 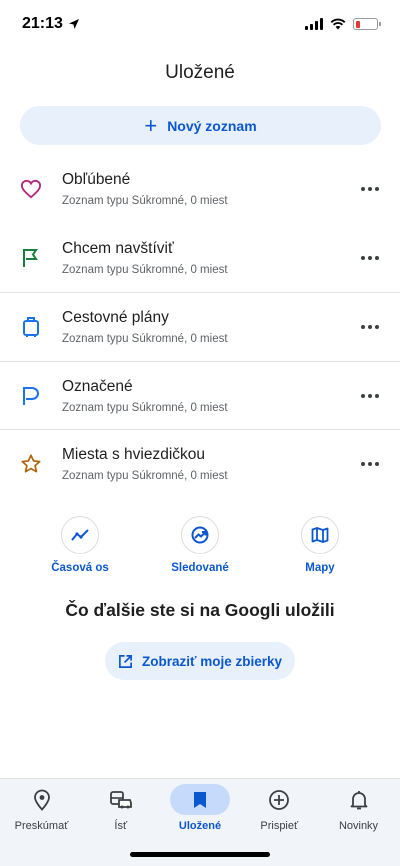 I want to click on list-title: Označené, so click(x=97, y=386).